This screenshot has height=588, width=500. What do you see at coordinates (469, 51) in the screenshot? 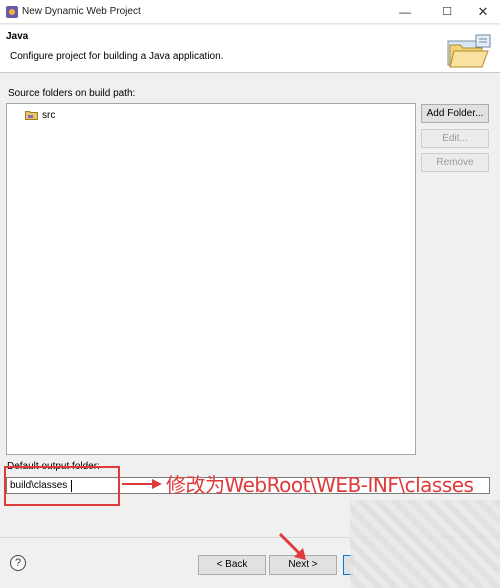
I see `folder-wizard-icon` at bounding box center [469, 51].